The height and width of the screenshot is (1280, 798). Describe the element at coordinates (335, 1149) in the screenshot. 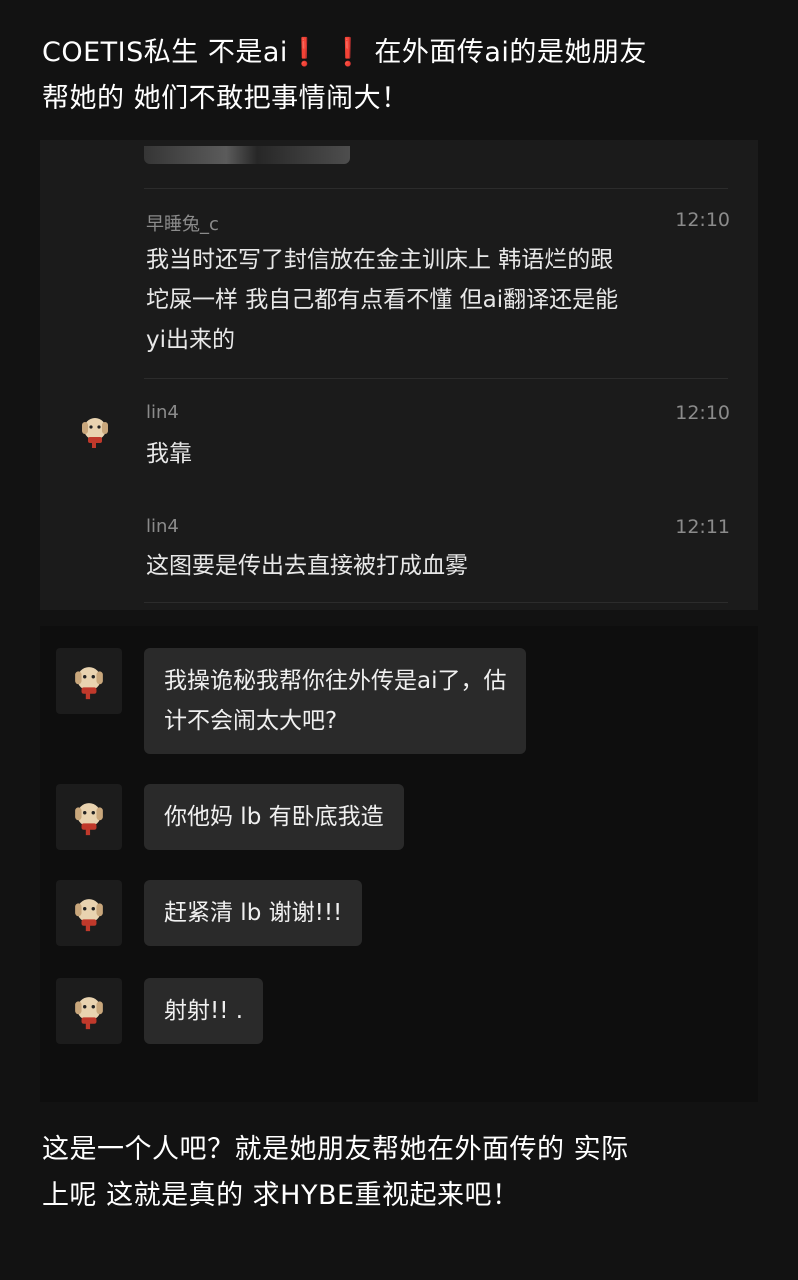

I see `caption-line-1: 这是一个人吧？就是她朋友帮她在外面传的 实际` at that location.